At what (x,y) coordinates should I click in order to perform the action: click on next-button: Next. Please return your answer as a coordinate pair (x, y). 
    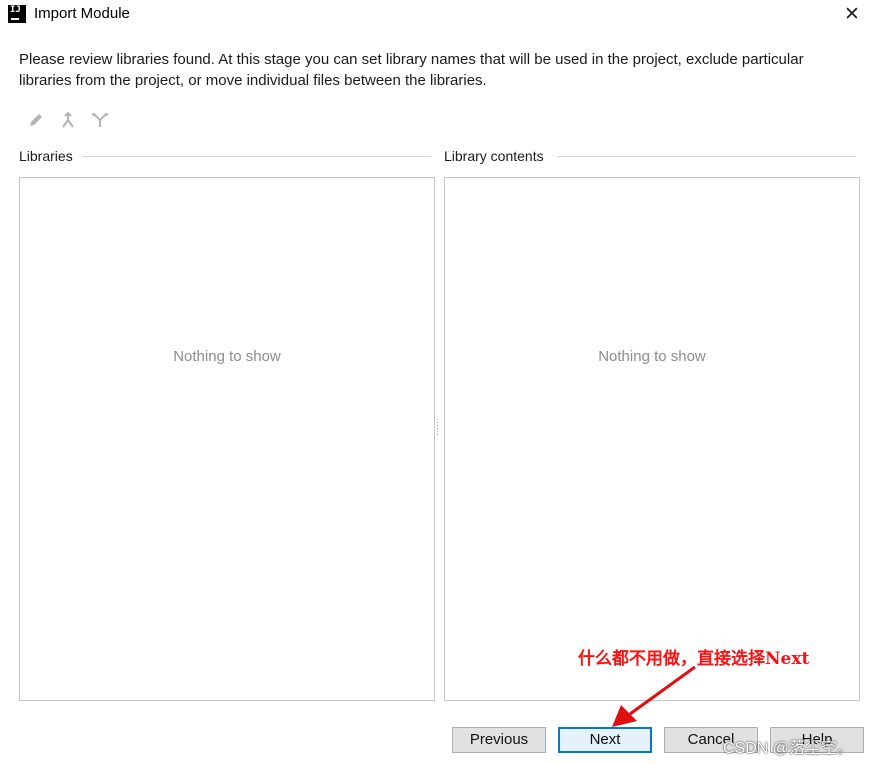
    Looking at the image, I should click on (605, 740).